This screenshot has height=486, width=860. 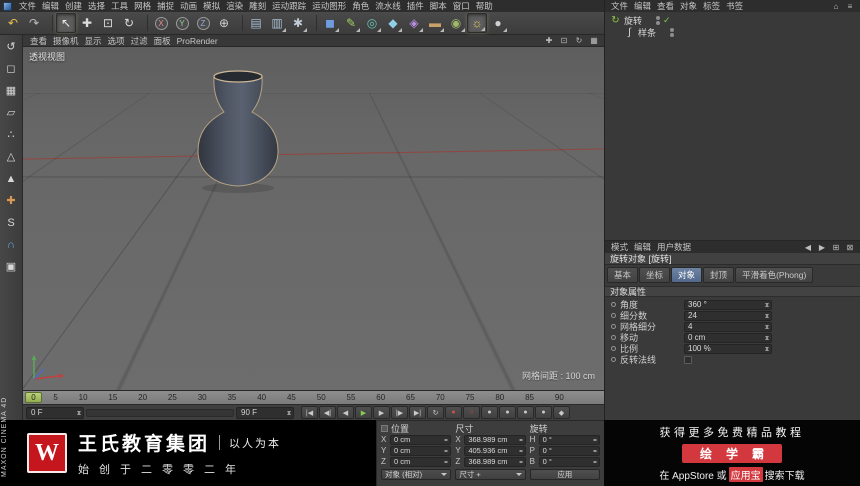 What do you see at coordinates (33, 397) in the screenshot?
I see `timeline-scrubber: 0` at bounding box center [33, 397].